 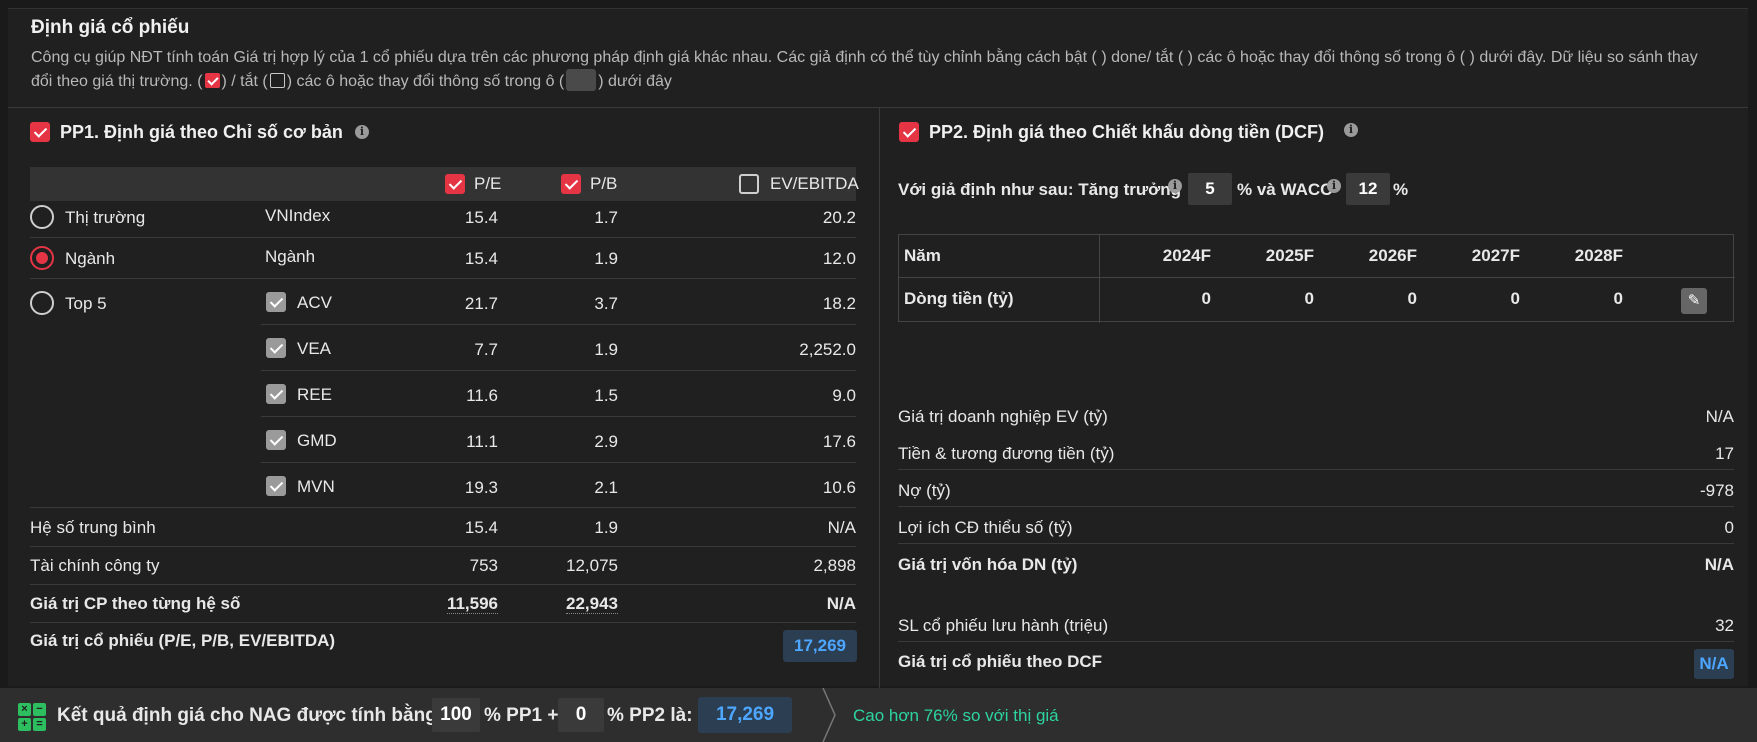 I want to click on debt-value: -978, so click(x=1716, y=490).